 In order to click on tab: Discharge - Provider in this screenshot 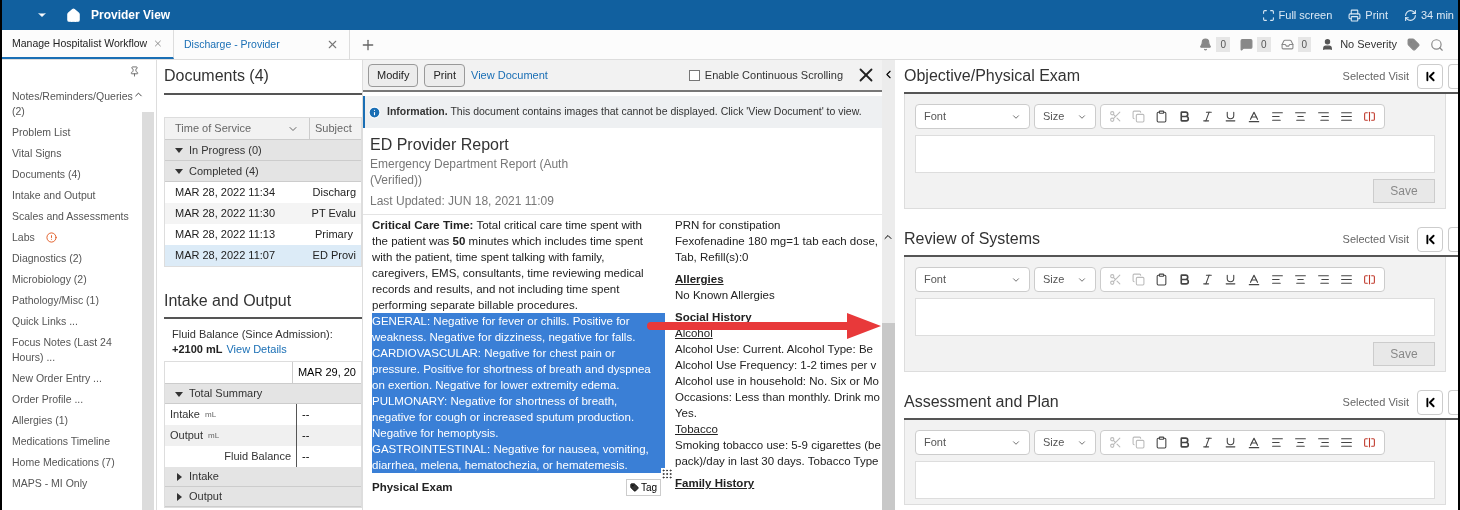, I will do `click(262, 44)`.